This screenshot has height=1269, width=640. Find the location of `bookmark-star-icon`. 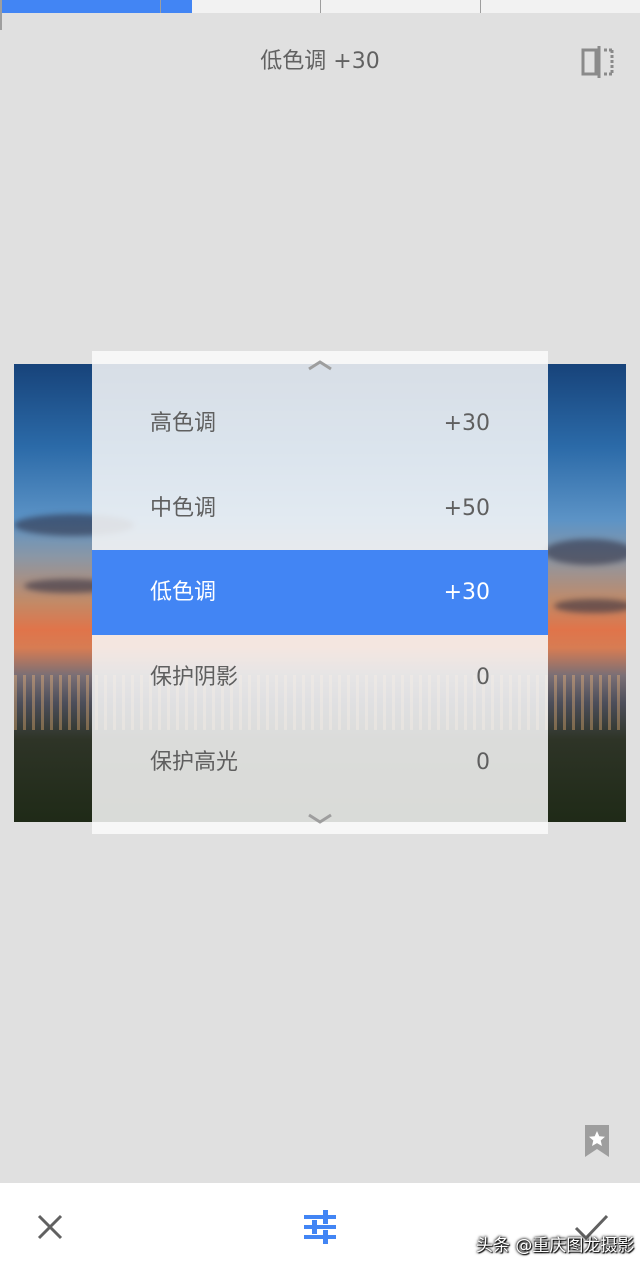

bookmark-star-icon is located at coordinates (597, 1141).